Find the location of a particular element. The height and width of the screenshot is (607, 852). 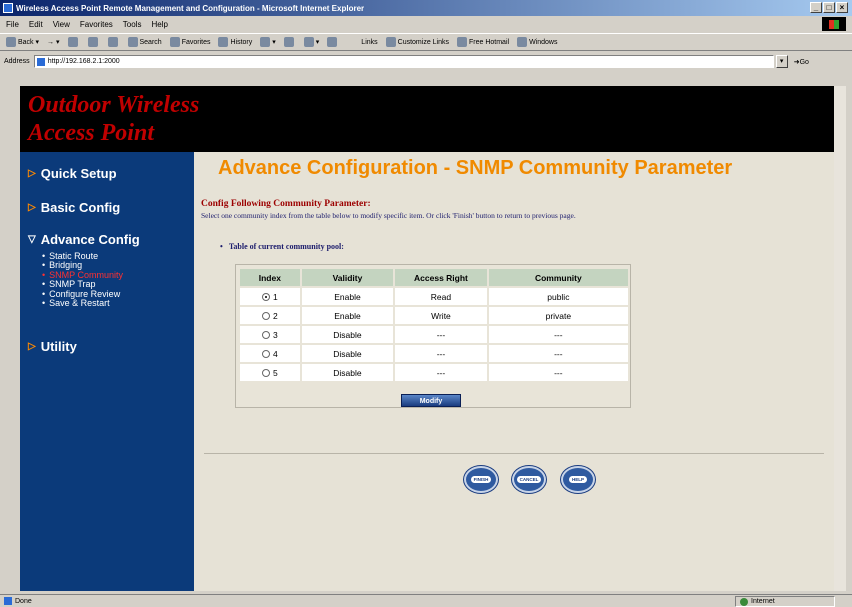

nav-utility: ▷ Utility is located at coordinates (52, 346).